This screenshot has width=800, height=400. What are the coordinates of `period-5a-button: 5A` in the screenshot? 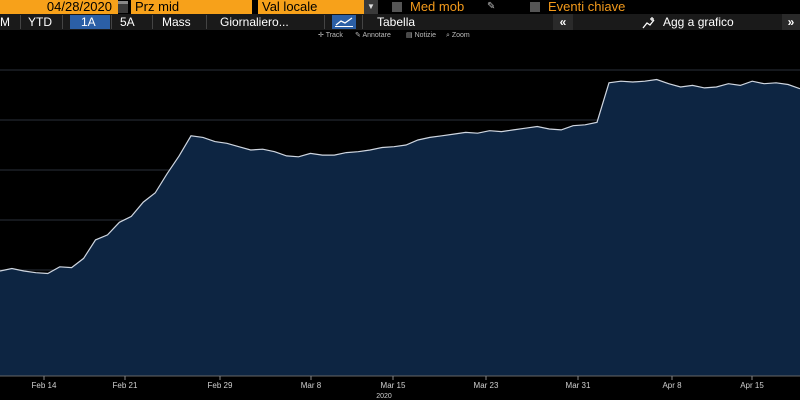 It's located at (127, 22).